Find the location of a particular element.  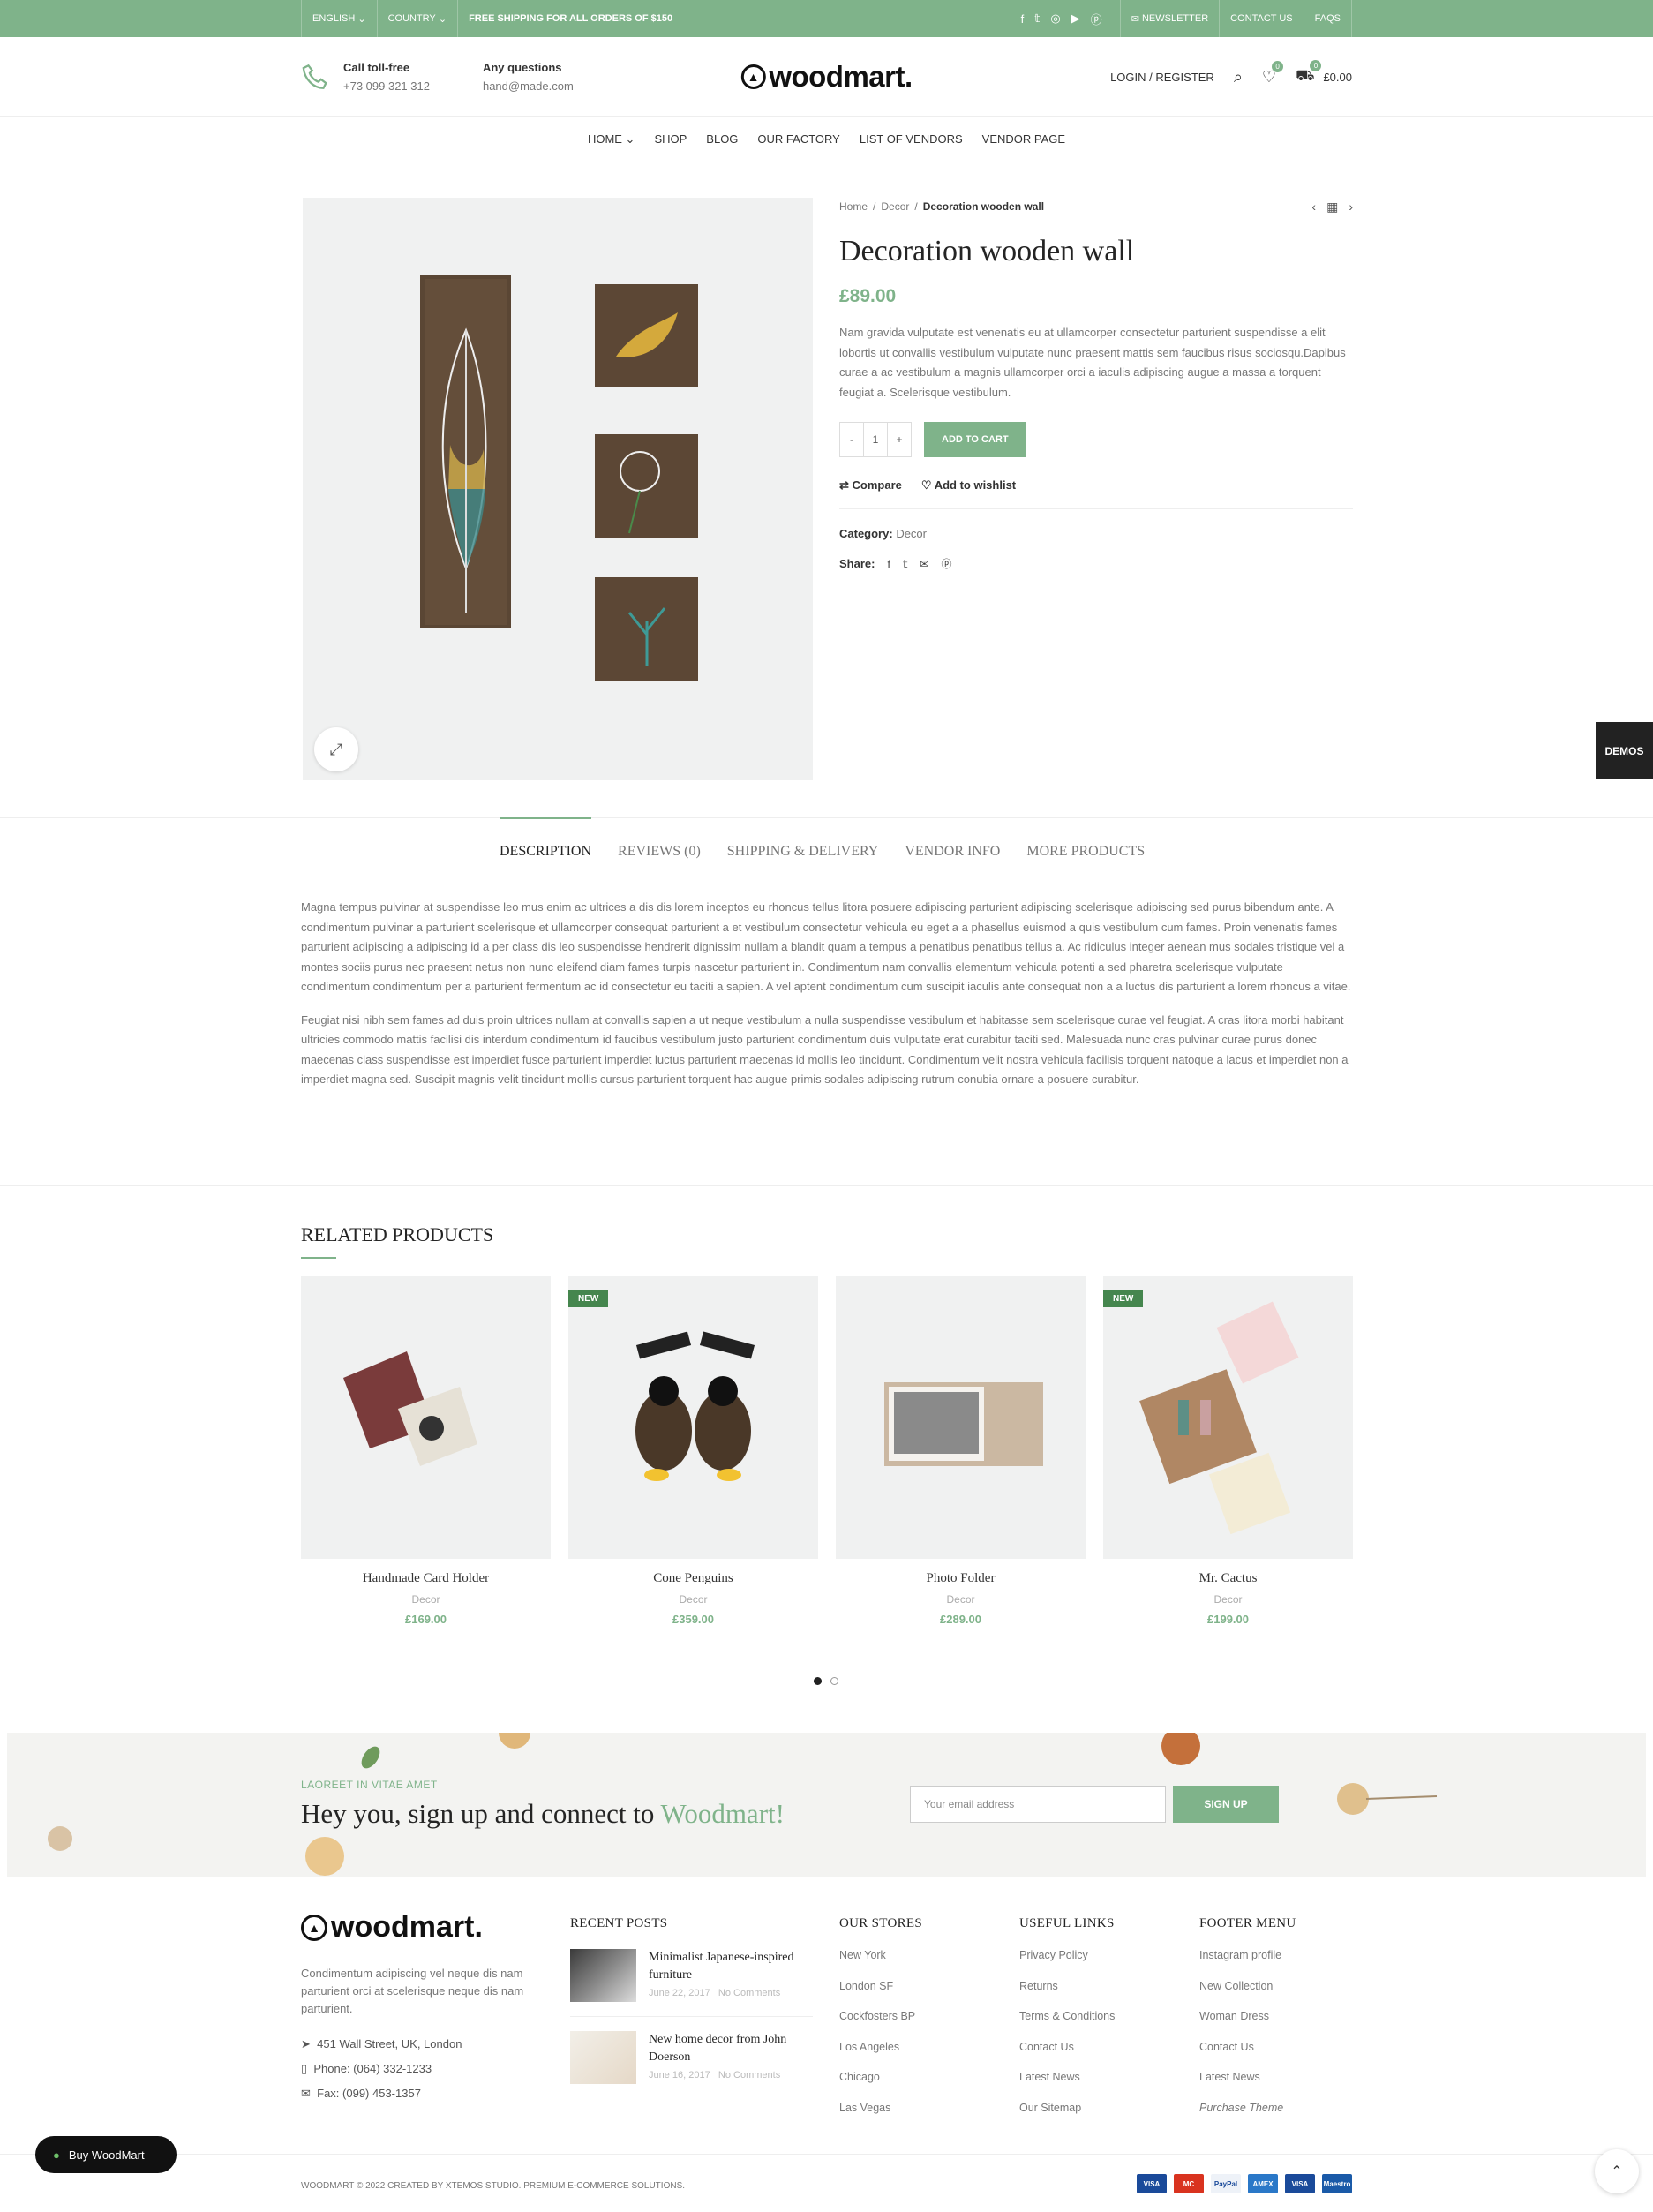

qty-input: 1 is located at coordinates (875, 439).